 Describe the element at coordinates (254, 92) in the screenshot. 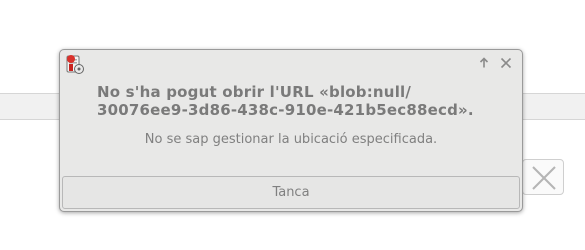

I see `heading-line-1: No s'ha pogut obrir l'URL «blob:null/` at that location.